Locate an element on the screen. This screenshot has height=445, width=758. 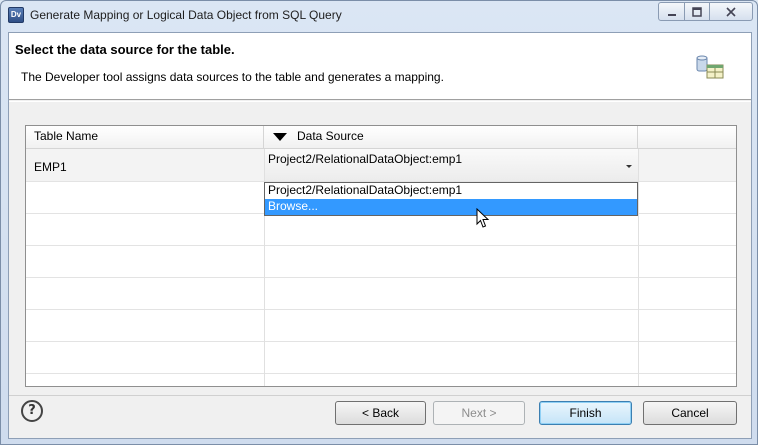
close-icon is located at coordinates (731, 12).